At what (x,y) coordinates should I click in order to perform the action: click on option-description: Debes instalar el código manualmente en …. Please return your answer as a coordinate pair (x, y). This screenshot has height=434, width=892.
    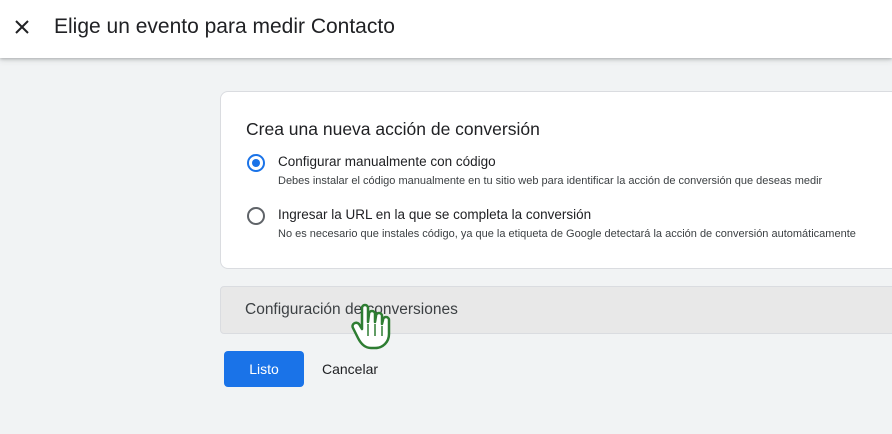
    Looking at the image, I should click on (550, 181).